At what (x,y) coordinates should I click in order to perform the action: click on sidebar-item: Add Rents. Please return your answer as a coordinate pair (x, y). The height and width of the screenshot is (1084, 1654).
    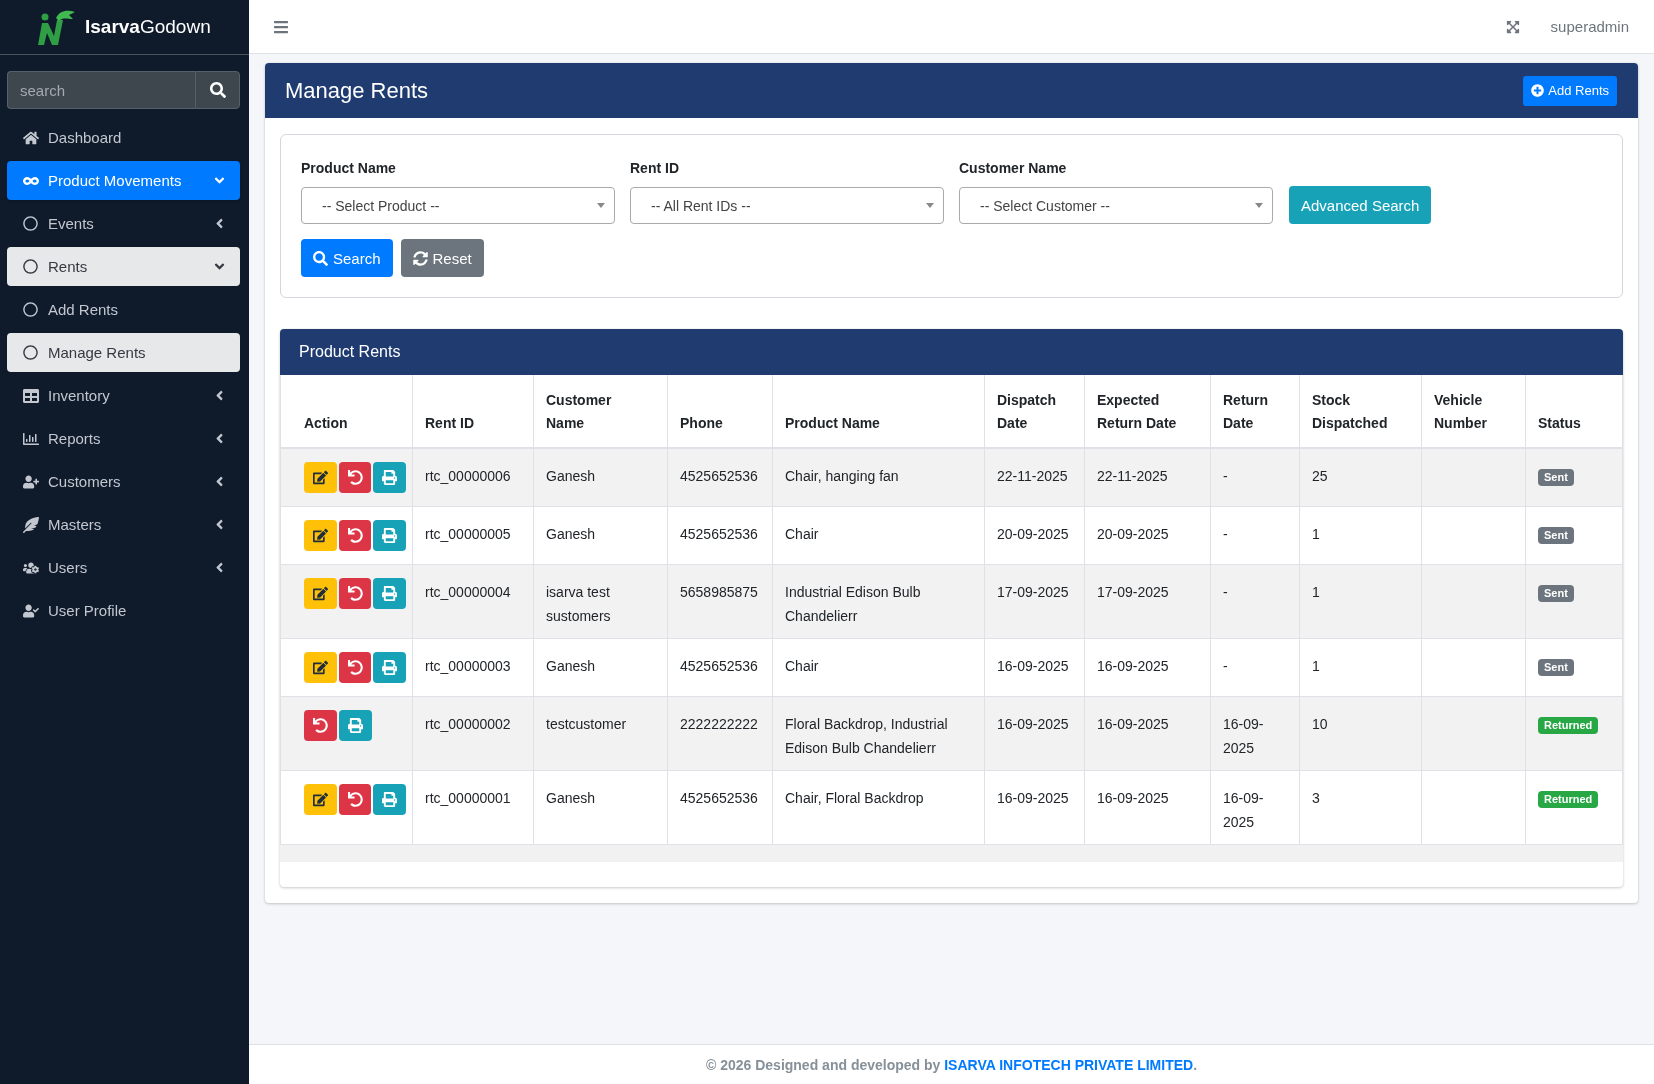
    Looking at the image, I should click on (123, 309).